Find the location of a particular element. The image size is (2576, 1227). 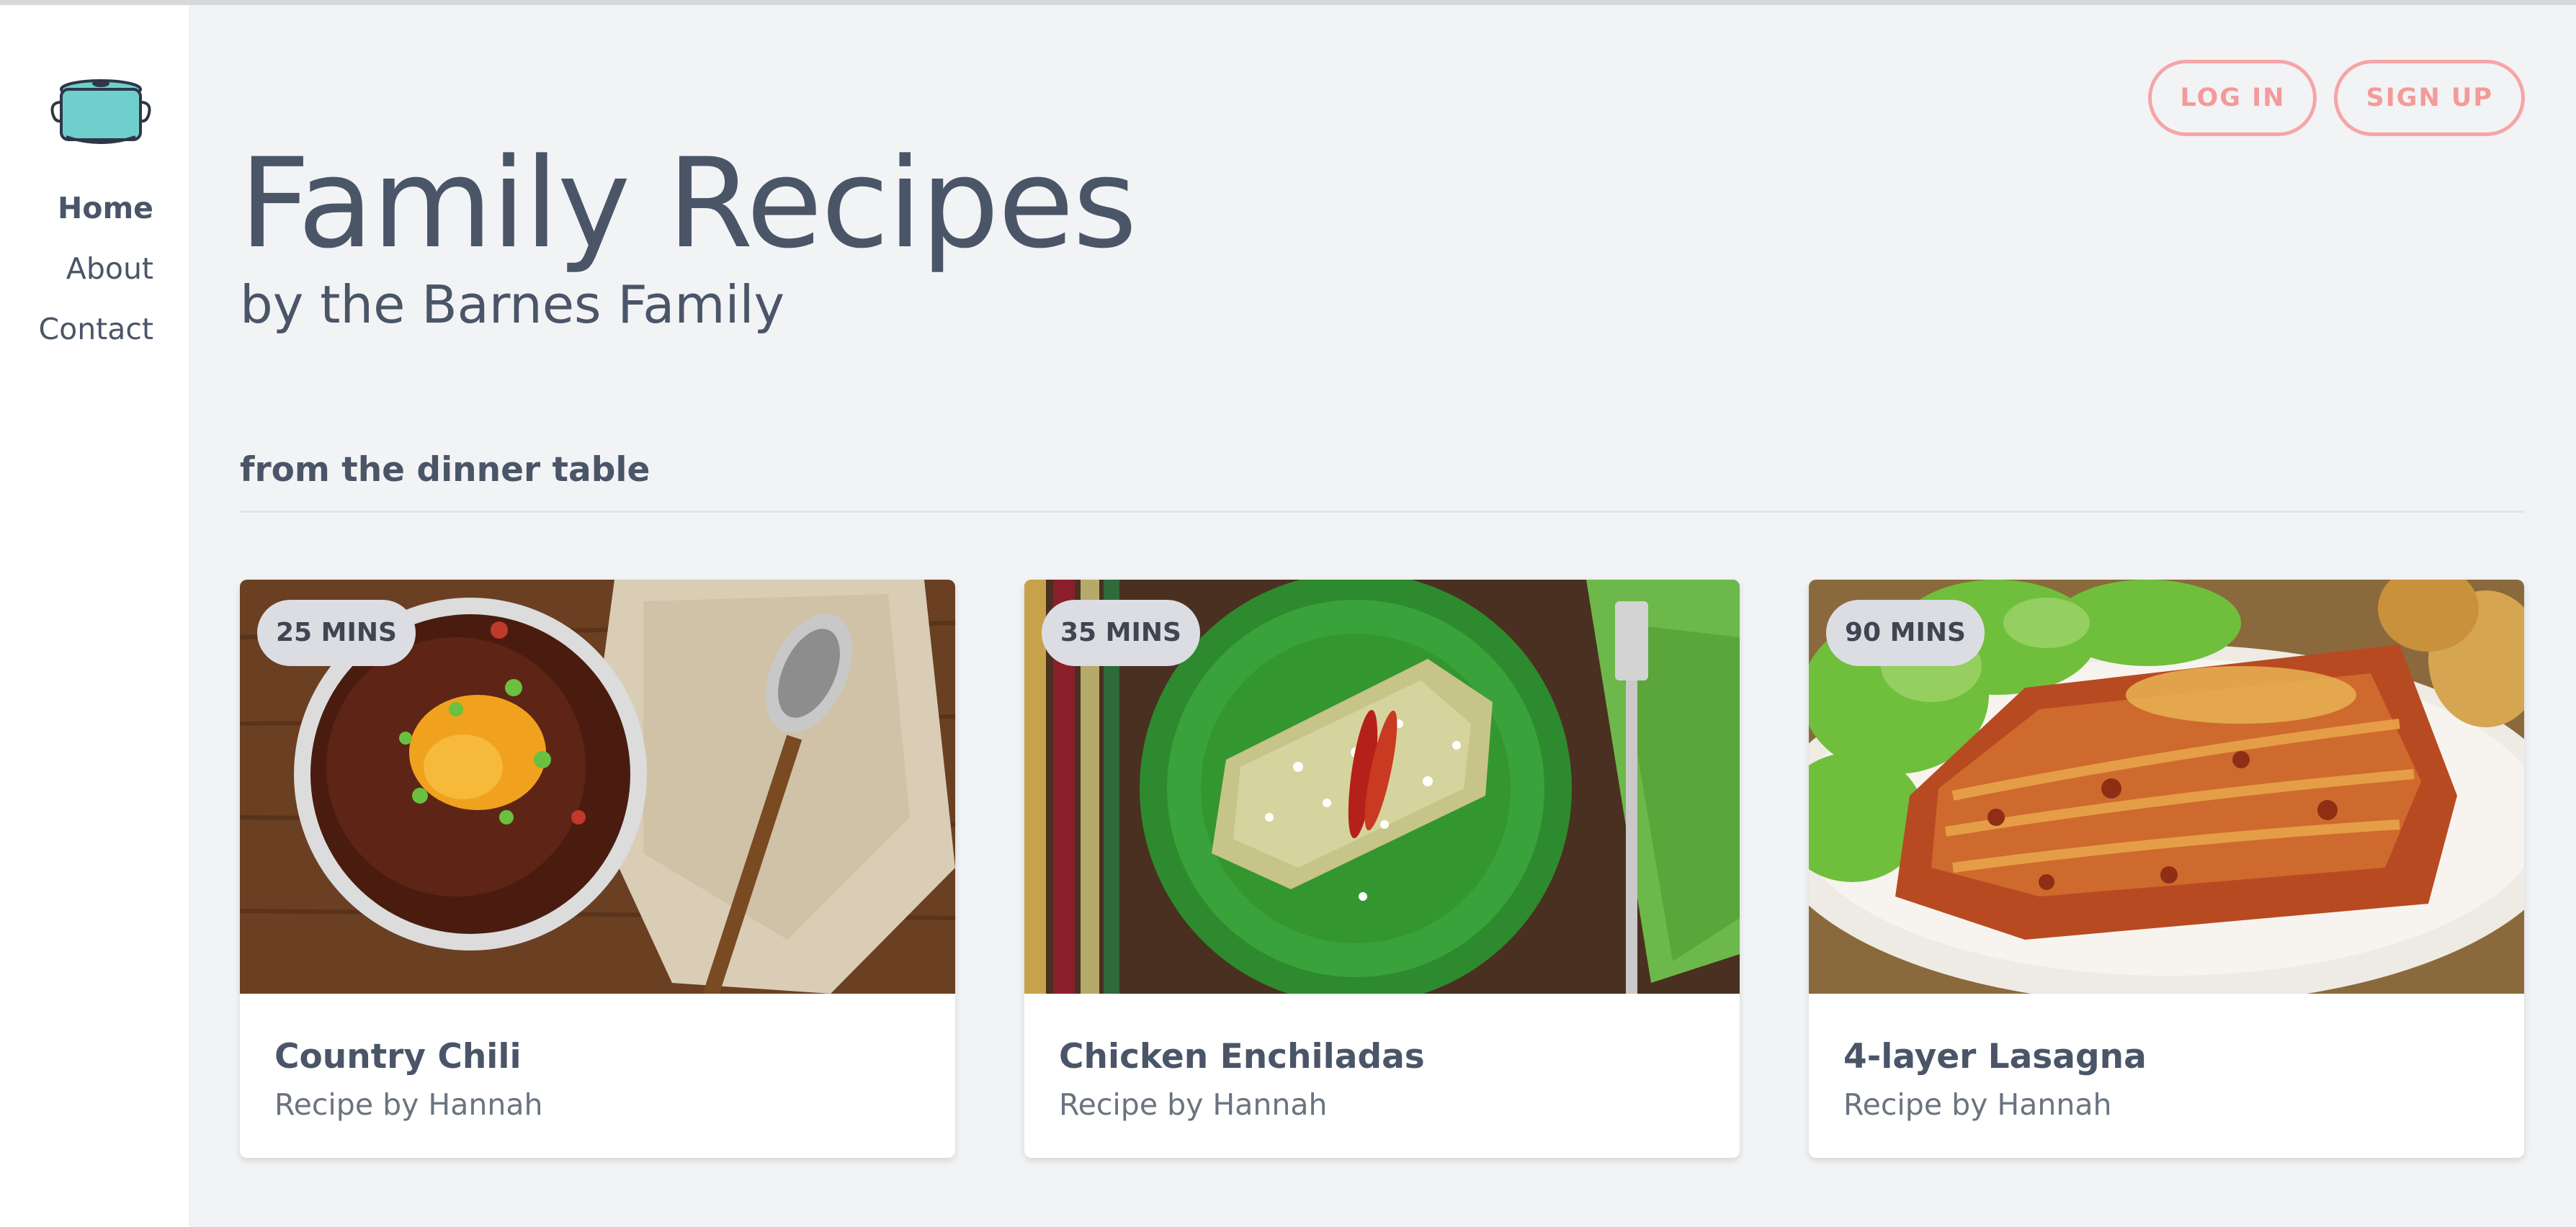

recipe-title: Chicken Enchiladas is located at coordinates (1382, 1057).